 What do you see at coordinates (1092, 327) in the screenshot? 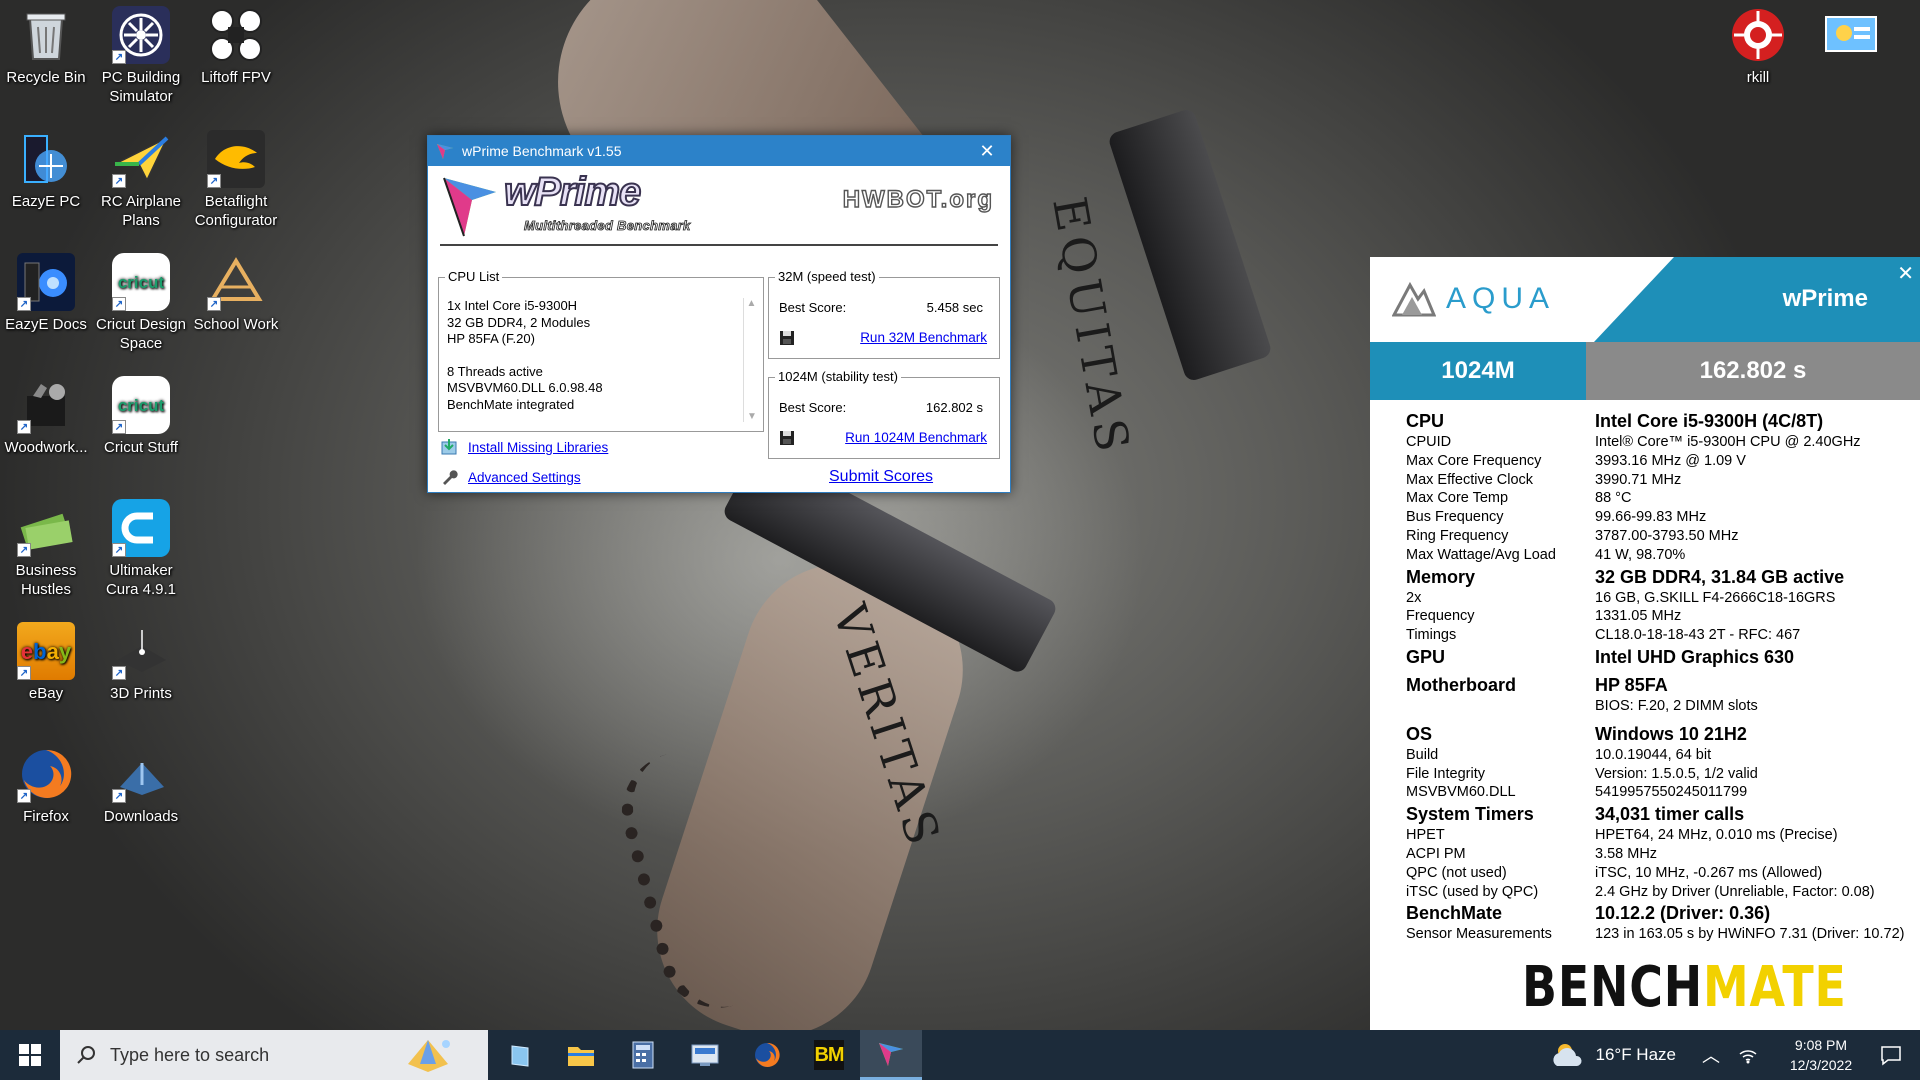
I see `wallpaper-tattoo-top: EQUITAS` at bounding box center [1092, 327].